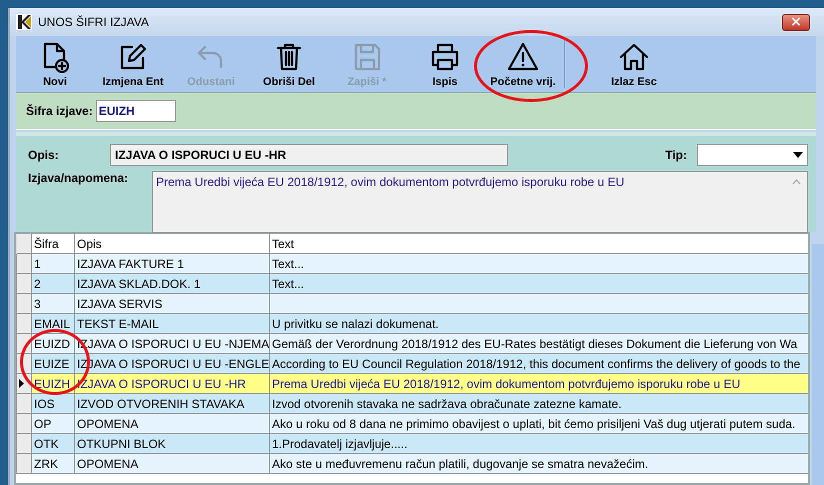 Image resolution: width=824 pixels, height=485 pixels. I want to click on type-dropdown, so click(752, 155).